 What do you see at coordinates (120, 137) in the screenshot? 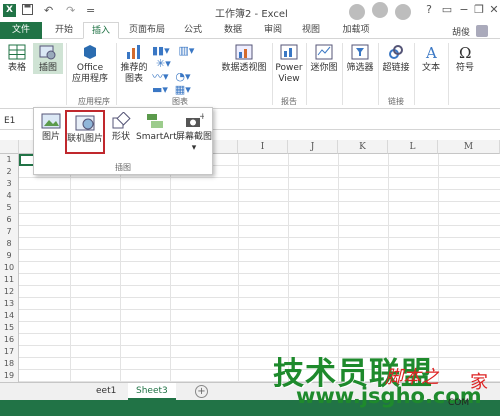
I see `shapes-label: 形状` at bounding box center [120, 137].